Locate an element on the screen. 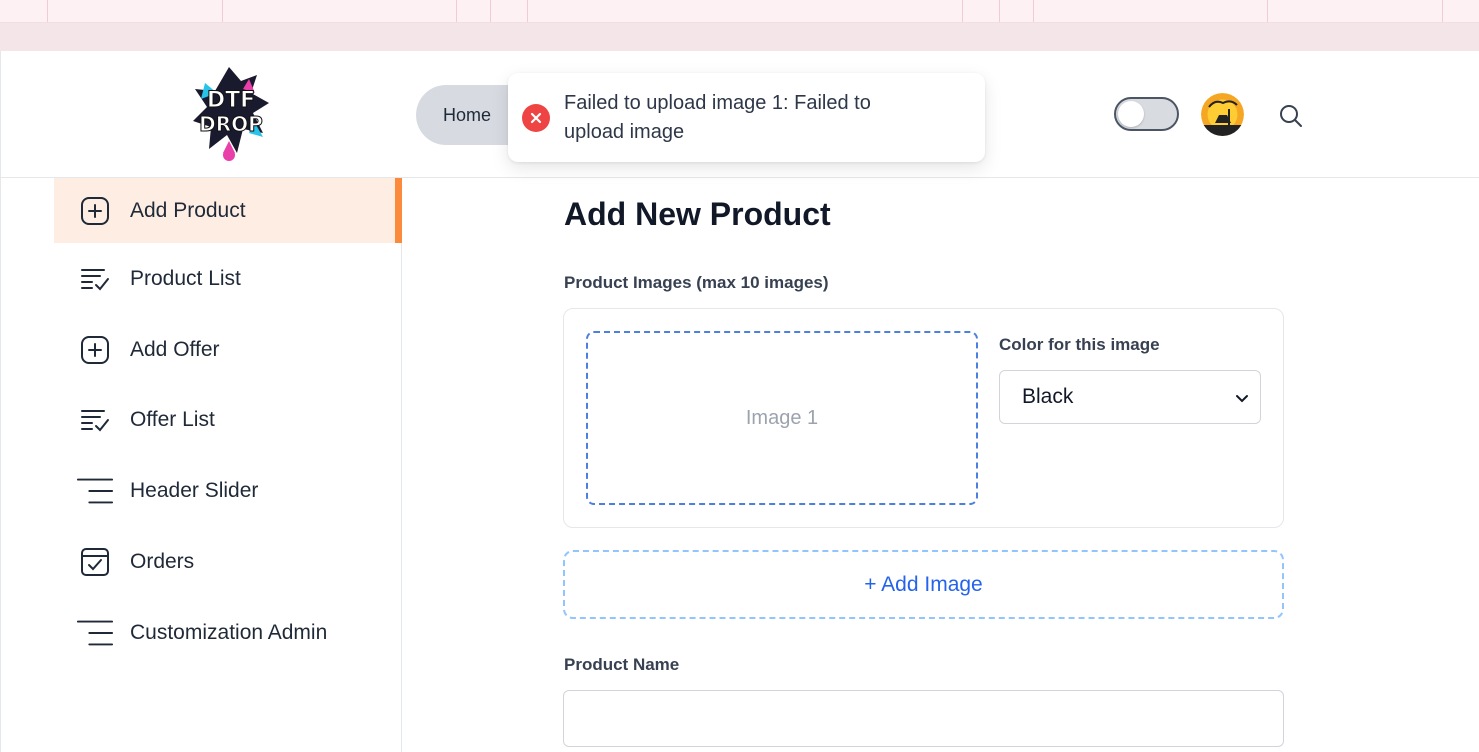 The height and width of the screenshot is (752, 1479). image-upload-dropzone: Image 1 is located at coordinates (782, 418).